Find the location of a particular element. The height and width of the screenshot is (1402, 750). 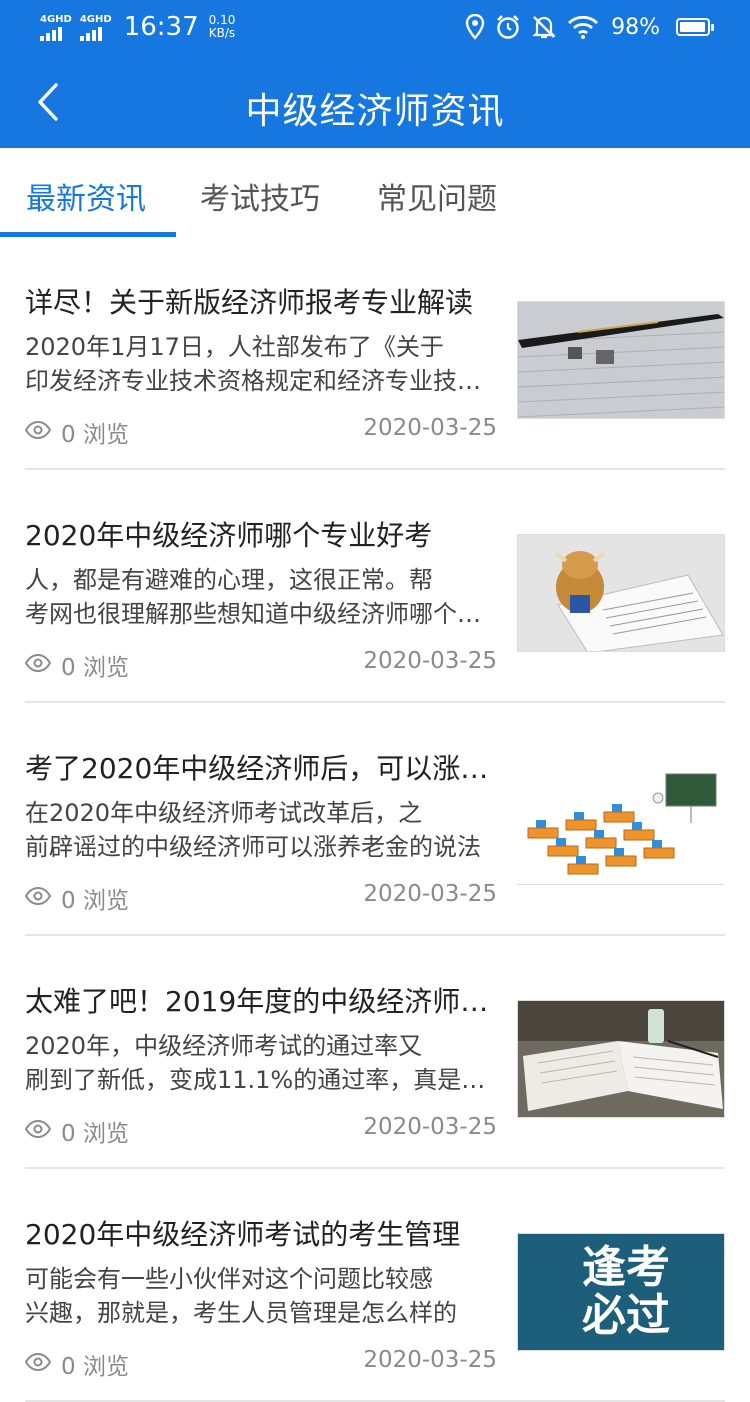

summary-line: 可能会有一些小伙伴对这个问题比较感 is located at coordinates (229, 1279).